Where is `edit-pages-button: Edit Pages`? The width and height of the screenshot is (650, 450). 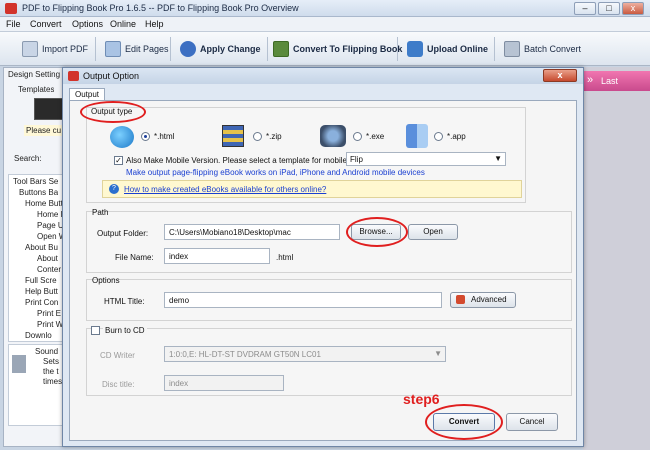 edit-pages-button: Edit Pages is located at coordinates (137, 49).